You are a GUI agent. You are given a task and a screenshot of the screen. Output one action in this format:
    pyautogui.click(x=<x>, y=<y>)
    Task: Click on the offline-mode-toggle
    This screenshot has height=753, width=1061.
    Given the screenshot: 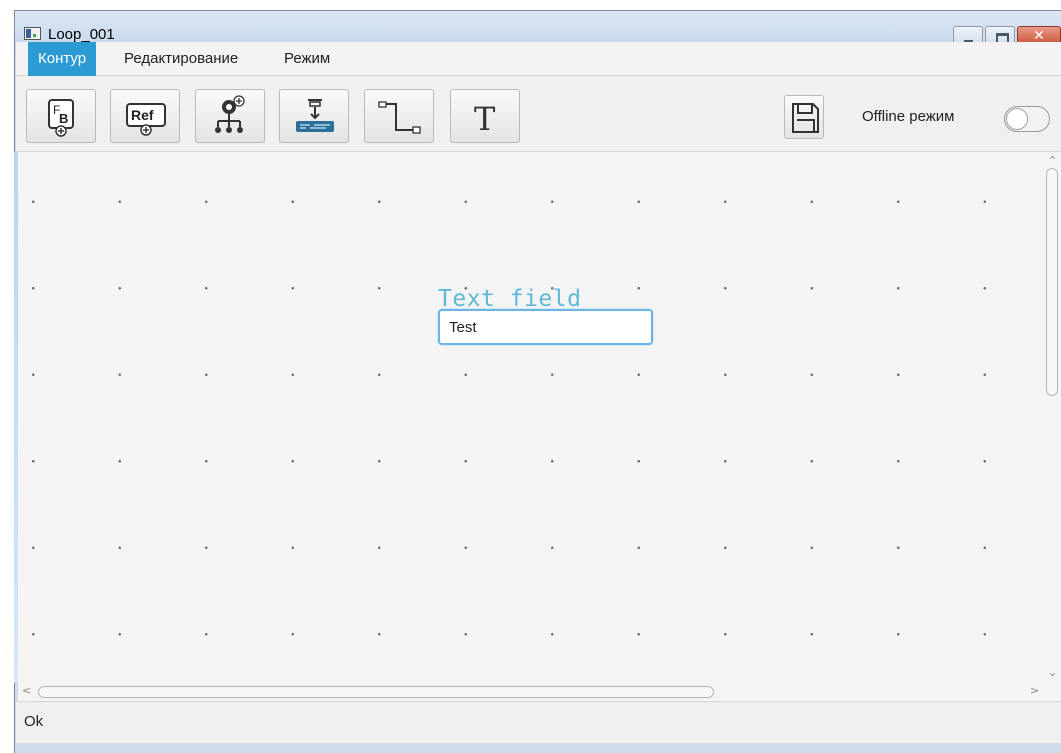 What is the action you would take?
    pyautogui.click(x=1027, y=119)
    